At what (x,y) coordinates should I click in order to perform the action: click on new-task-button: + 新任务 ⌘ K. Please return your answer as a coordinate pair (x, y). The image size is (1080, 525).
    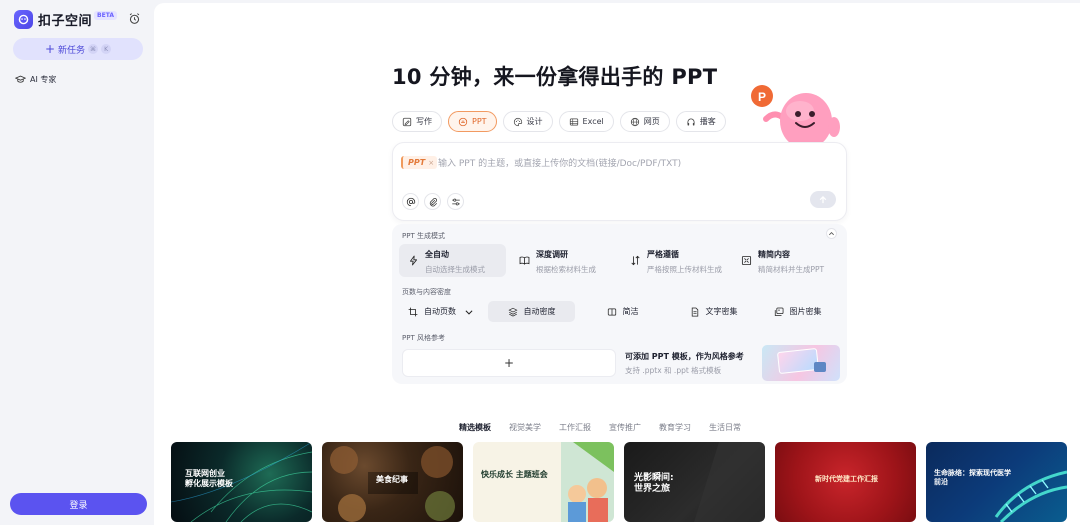
    Looking at the image, I should click on (78, 49).